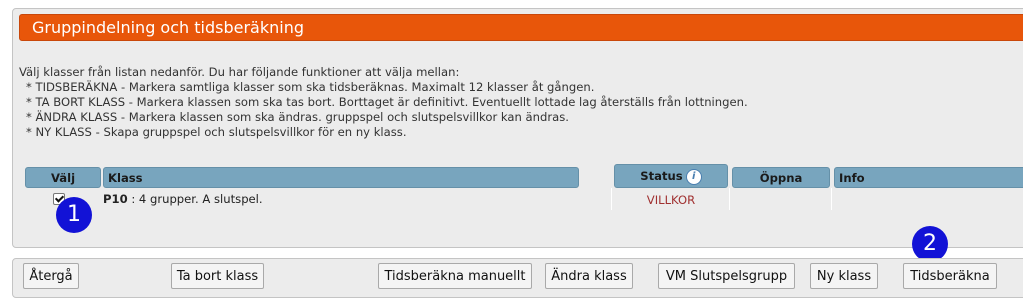  Describe the element at coordinates (51, 276) in the screenshot. I see `back-button: Återgå` at that location.